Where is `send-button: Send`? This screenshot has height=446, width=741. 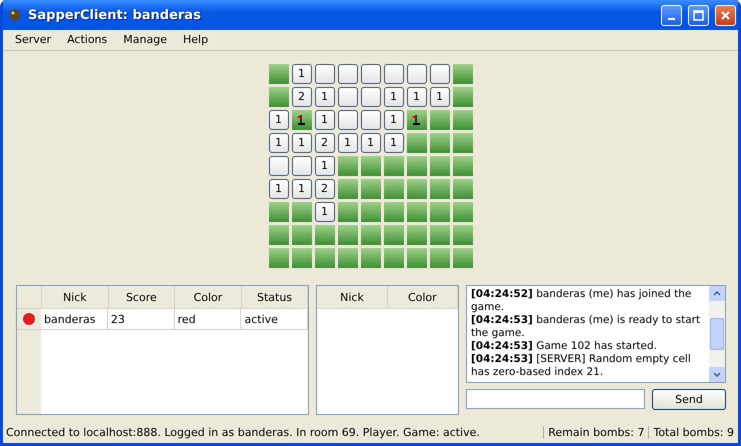
send-button: Send is located at coordinates (689, 399).